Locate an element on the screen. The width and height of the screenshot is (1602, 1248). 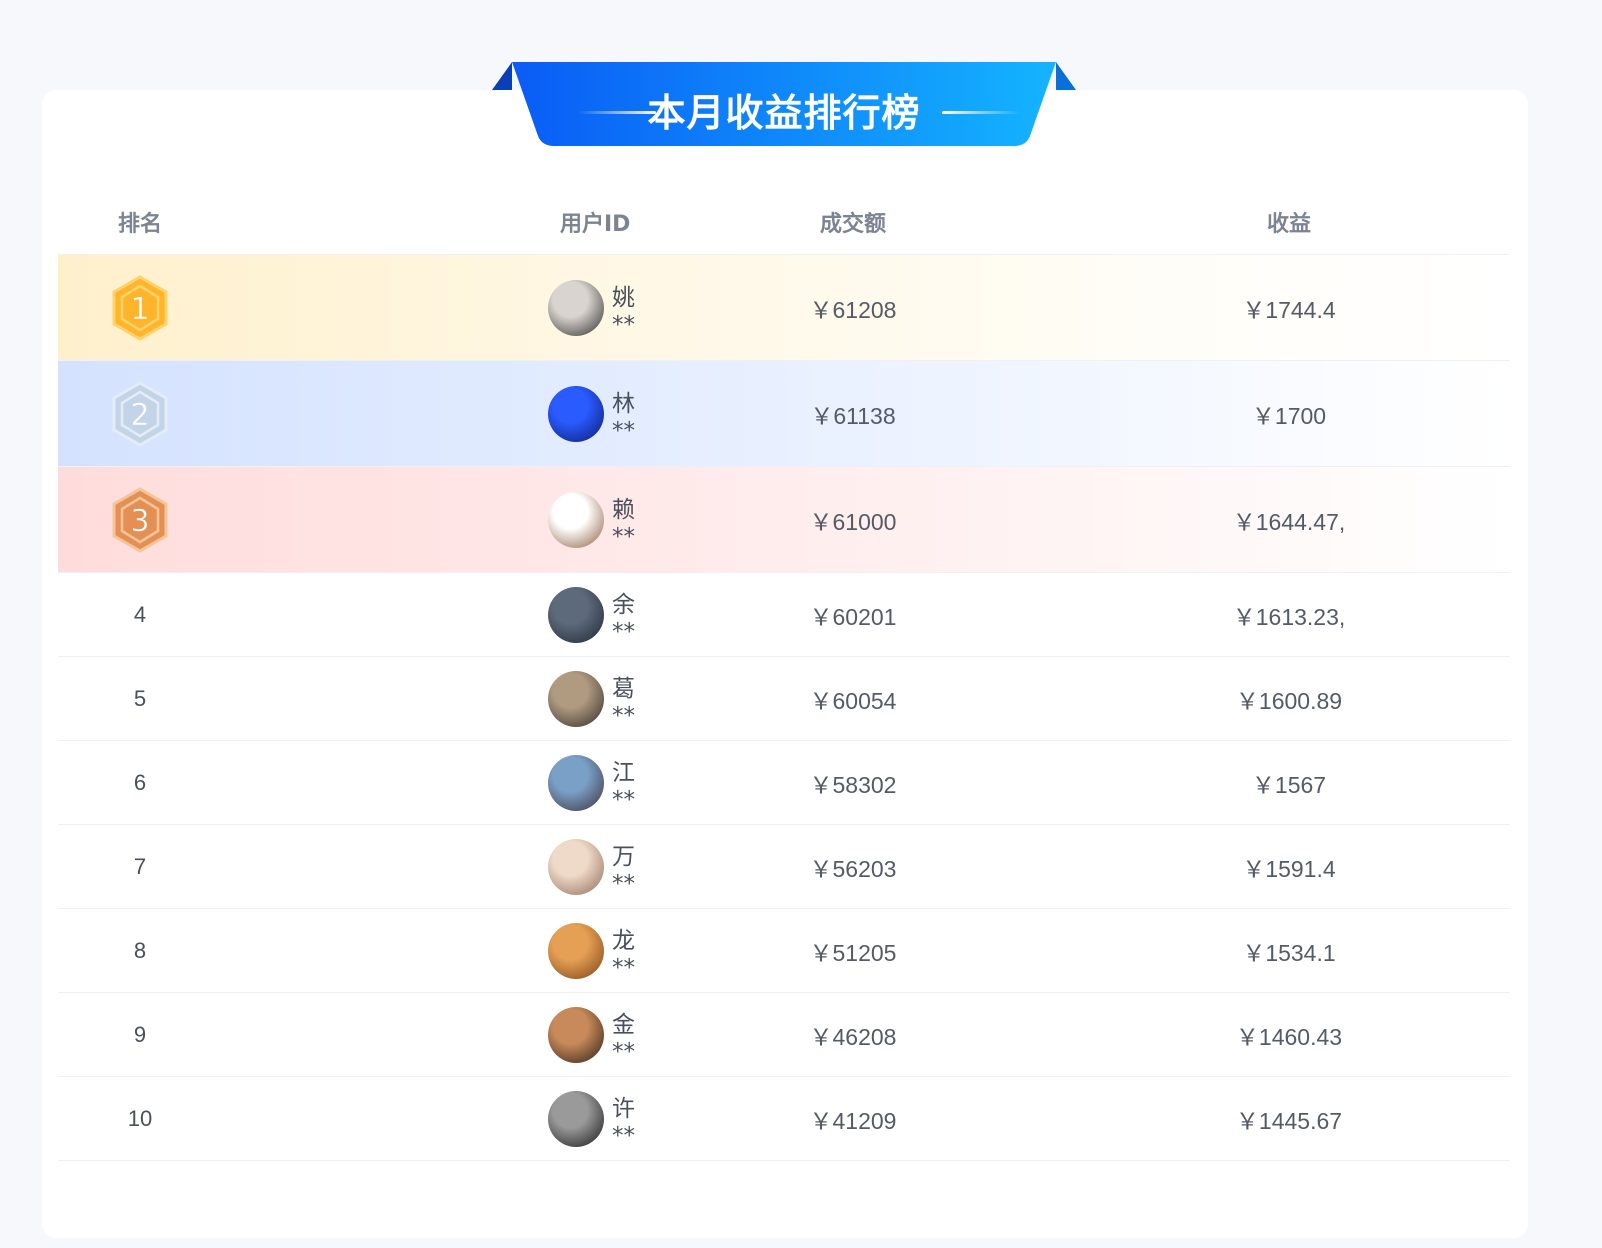
amount-value: ￥41209 is located at coordinates (853, 1120).